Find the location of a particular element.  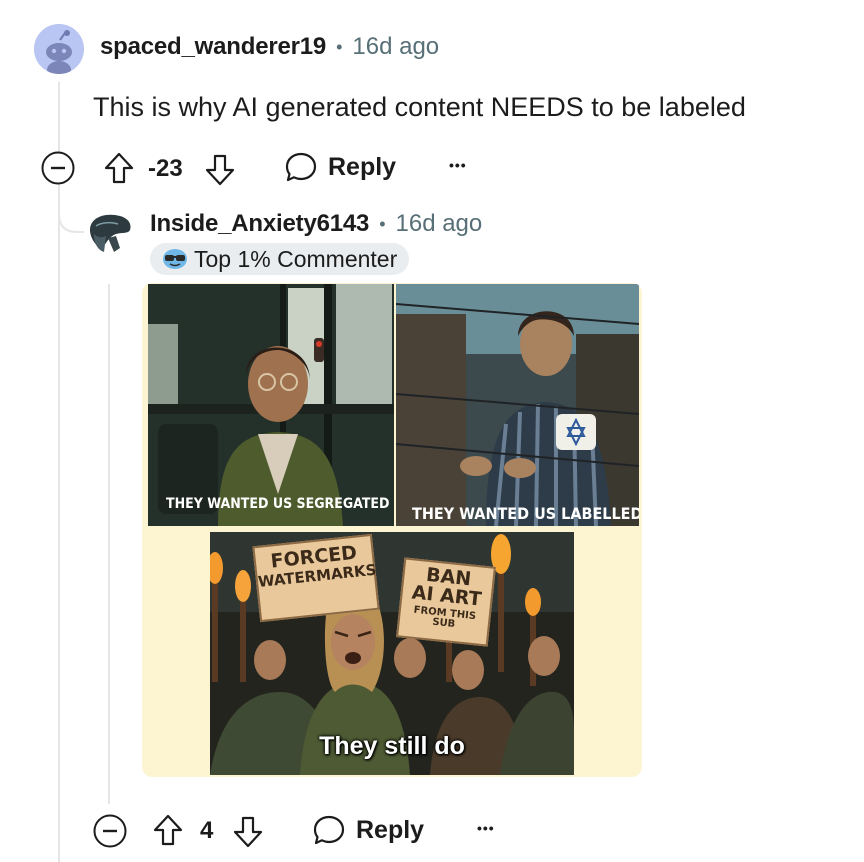

meme-panel-1: THEY WANTED US SEGREGATED is located at coordinates (271, 405).